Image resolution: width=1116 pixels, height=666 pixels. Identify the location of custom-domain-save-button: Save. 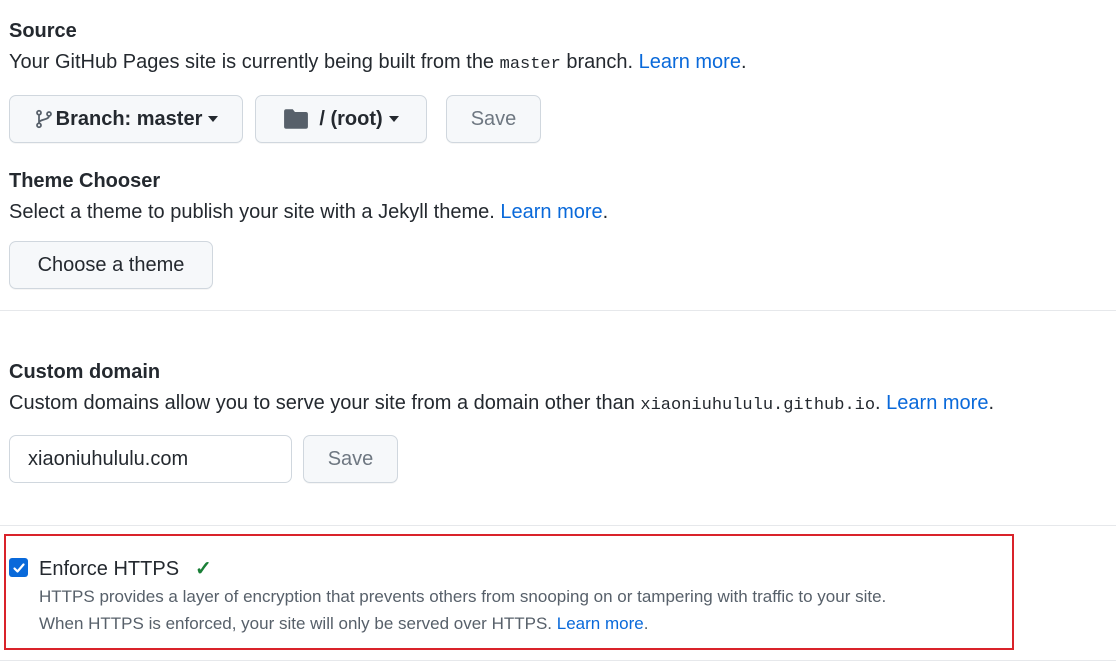
(350, 459).